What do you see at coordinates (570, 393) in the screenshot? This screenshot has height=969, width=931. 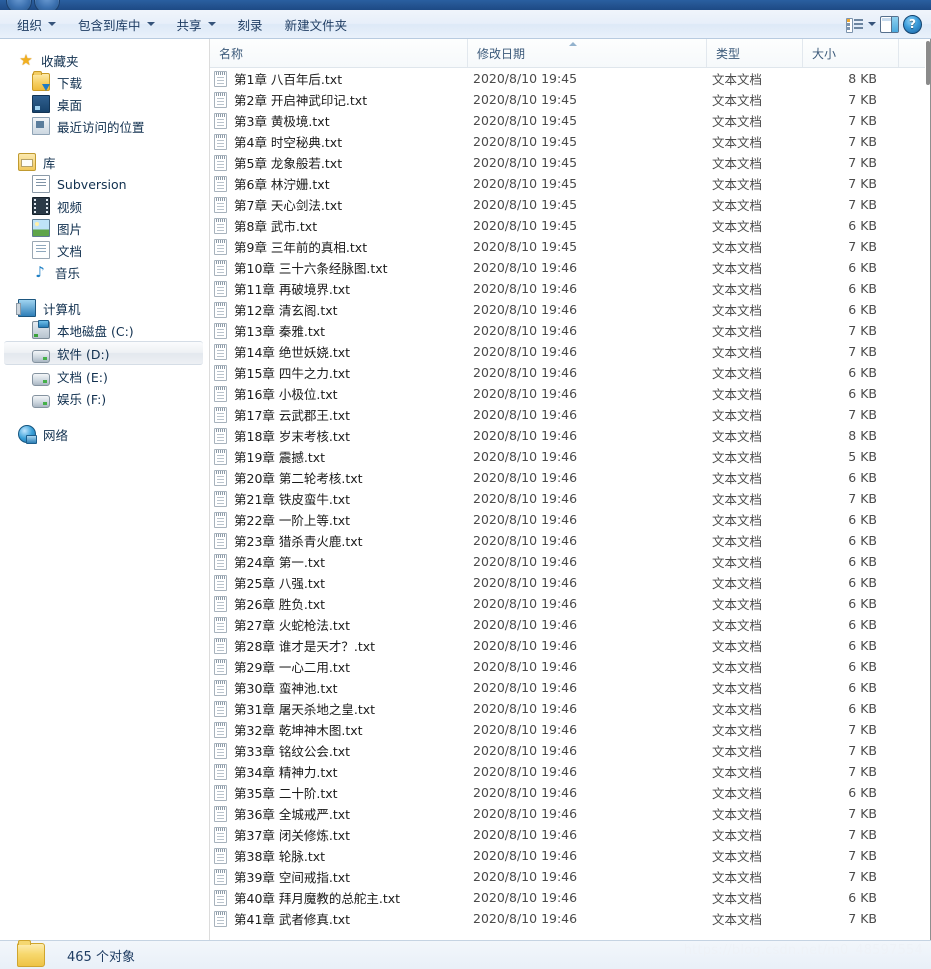 I see `table-row: 第16章 小极位.txt 2020/8/10 19:46 文本文档 6 KB` at bounding box center [570, 393].